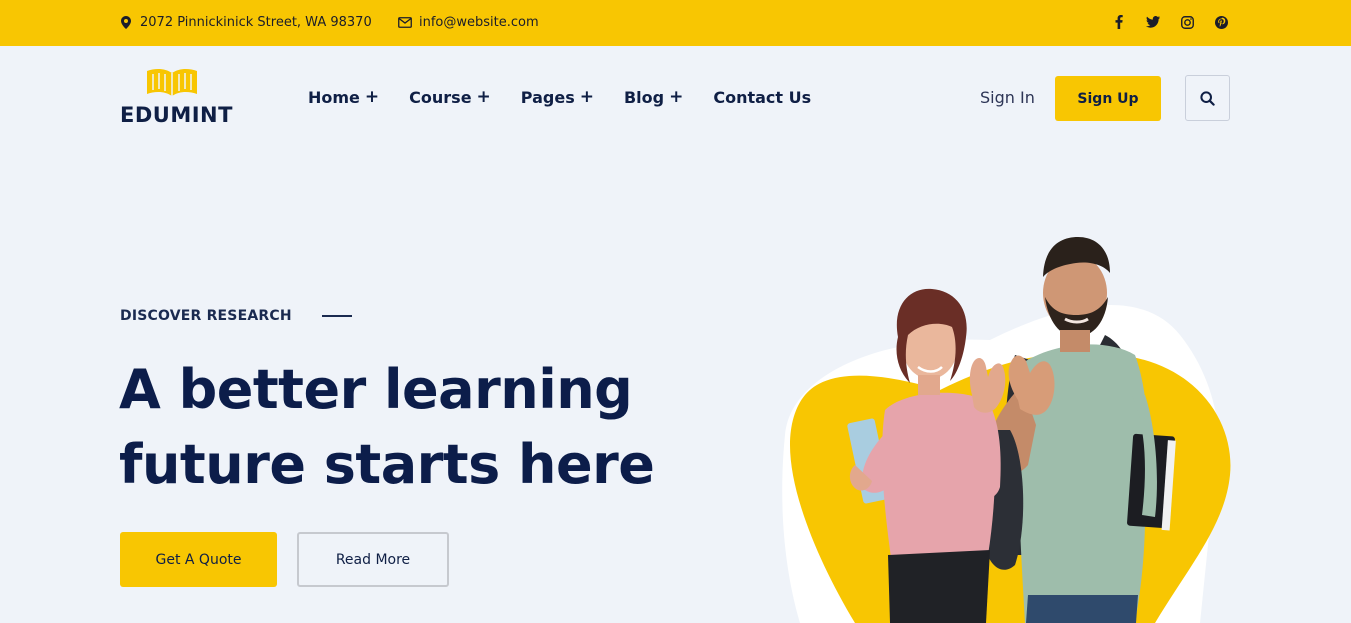  I want to click on nav-item-pages: Pages +, so click(557, 97).